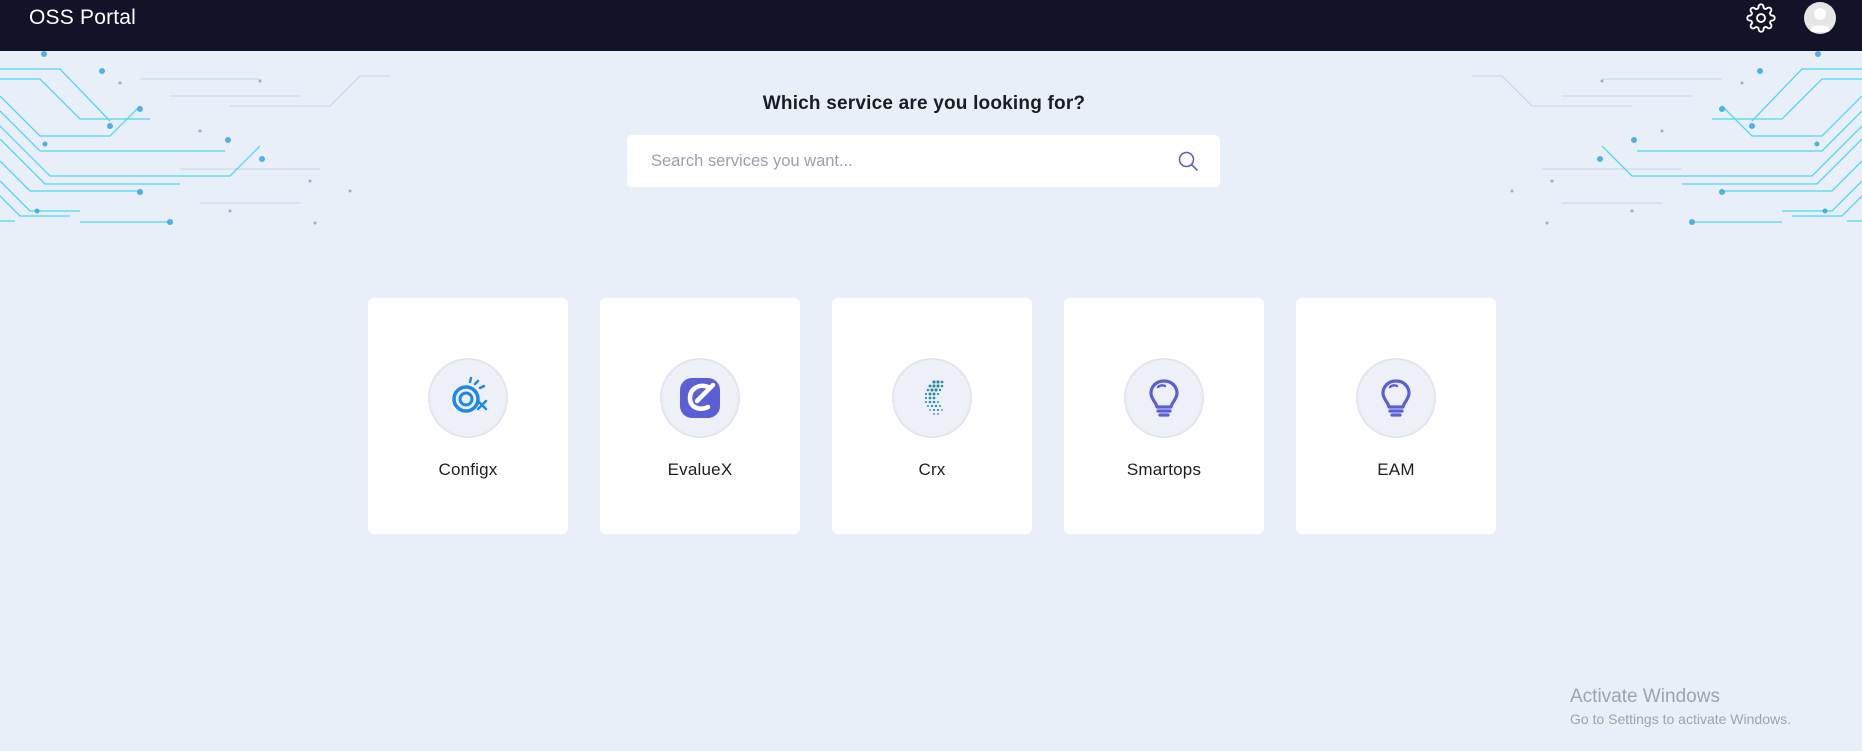 The height and width of the screenshot is (751, 1862). Describe the element at coordinates (1680, 719) in the screenshot. I see `watermark-subtitle: Go to Settings to activate Windows.` at that location.